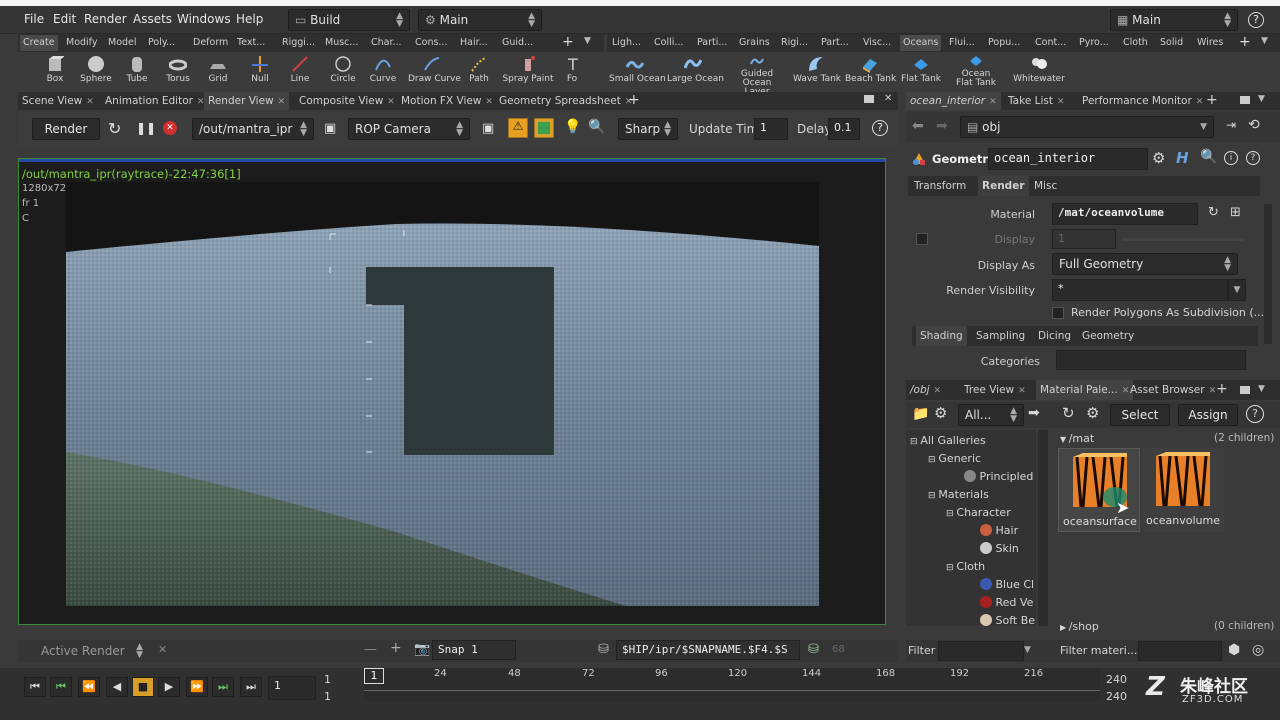  Describe the element at coordinates (1268, 274) in the screenshot. I see `scrollbar` at that location.